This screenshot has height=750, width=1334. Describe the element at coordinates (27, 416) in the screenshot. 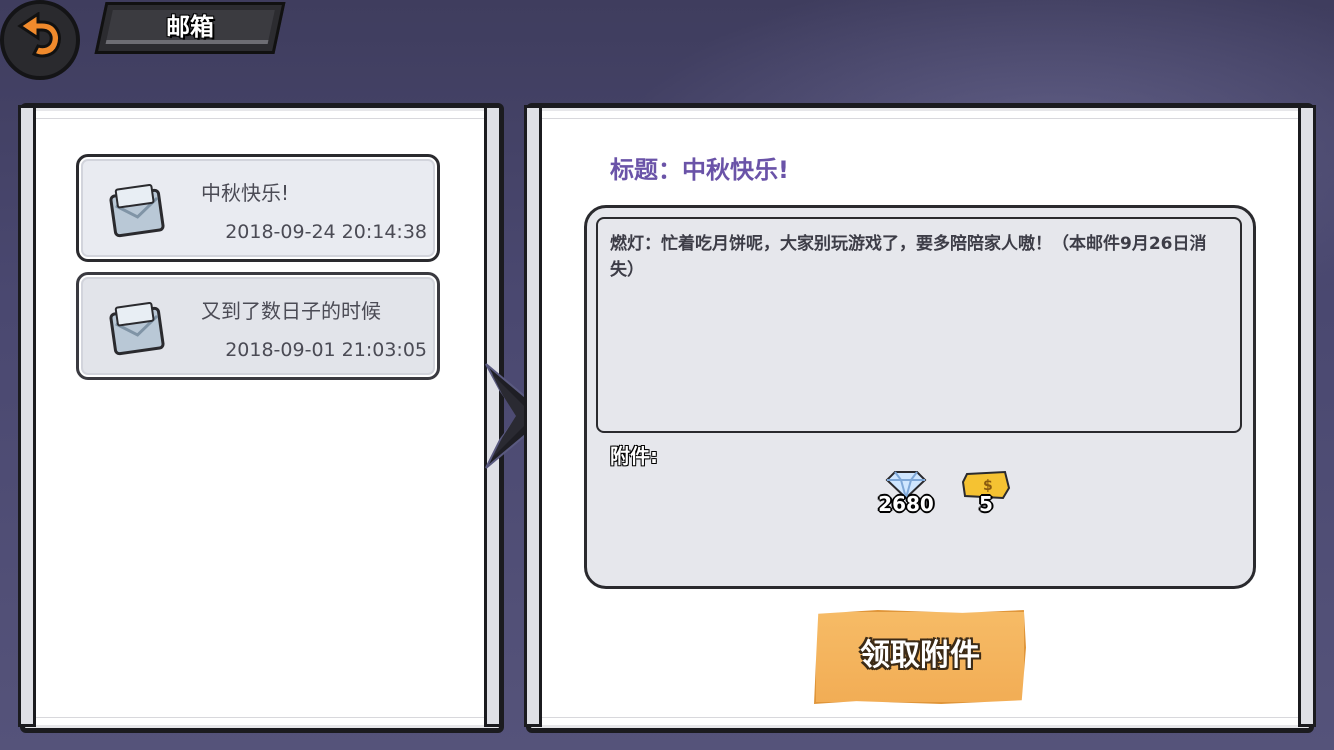

I see `left-panel-spine-left` at that location.